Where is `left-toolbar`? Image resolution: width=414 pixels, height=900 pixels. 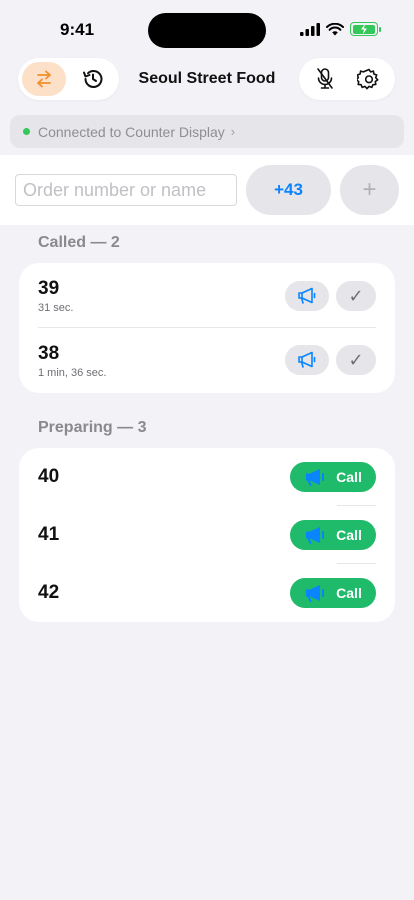
left-toolbar is located at coordinates (68, 79).